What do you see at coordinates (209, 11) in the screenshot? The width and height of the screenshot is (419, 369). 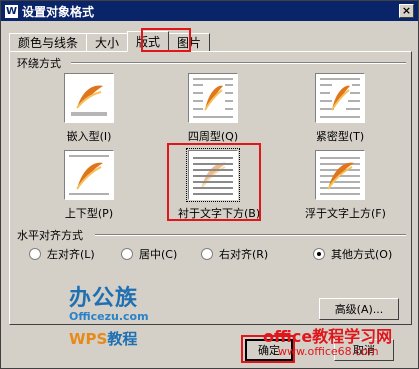 I see `title-bar: W 设置对象格式` at bounding box center [209, 11].